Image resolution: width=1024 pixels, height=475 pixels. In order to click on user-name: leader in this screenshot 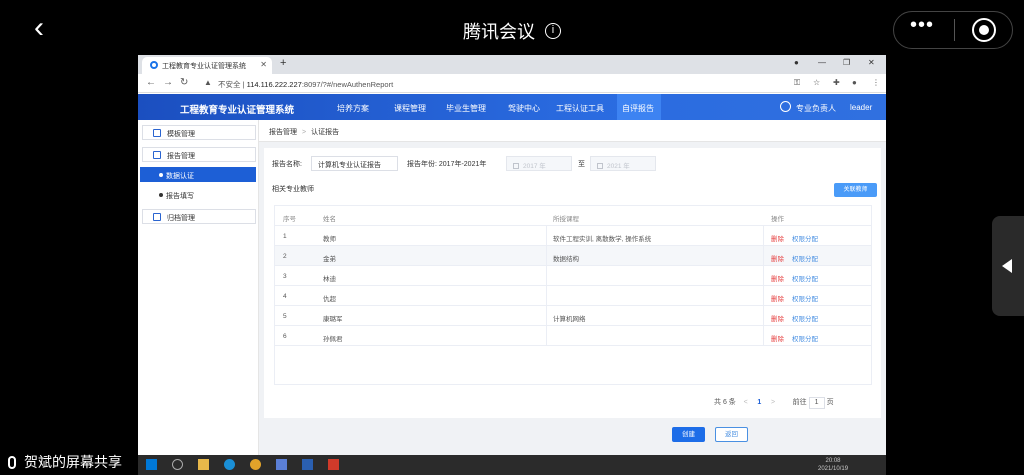, I will do `click(861, 107)`.